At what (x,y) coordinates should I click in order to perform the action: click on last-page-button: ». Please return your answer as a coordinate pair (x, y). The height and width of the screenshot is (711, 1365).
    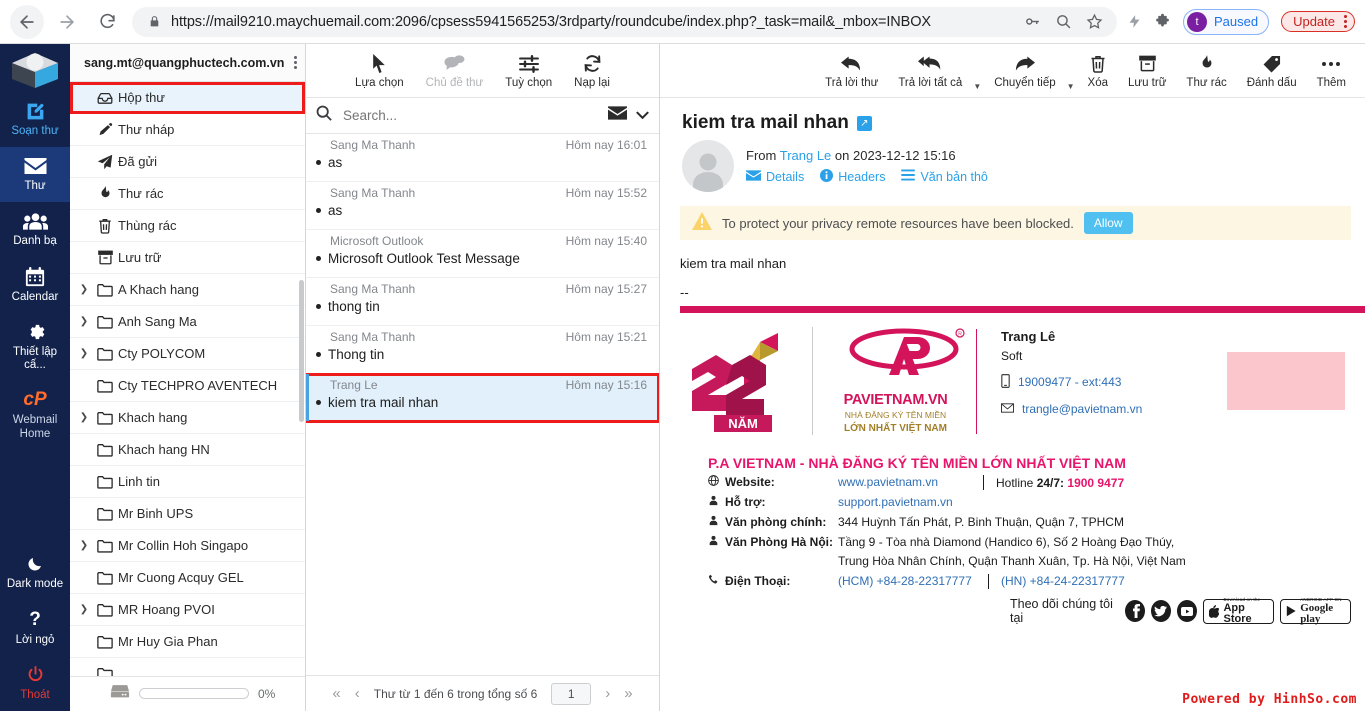
    Looking at the image, I should click on (628, 693).